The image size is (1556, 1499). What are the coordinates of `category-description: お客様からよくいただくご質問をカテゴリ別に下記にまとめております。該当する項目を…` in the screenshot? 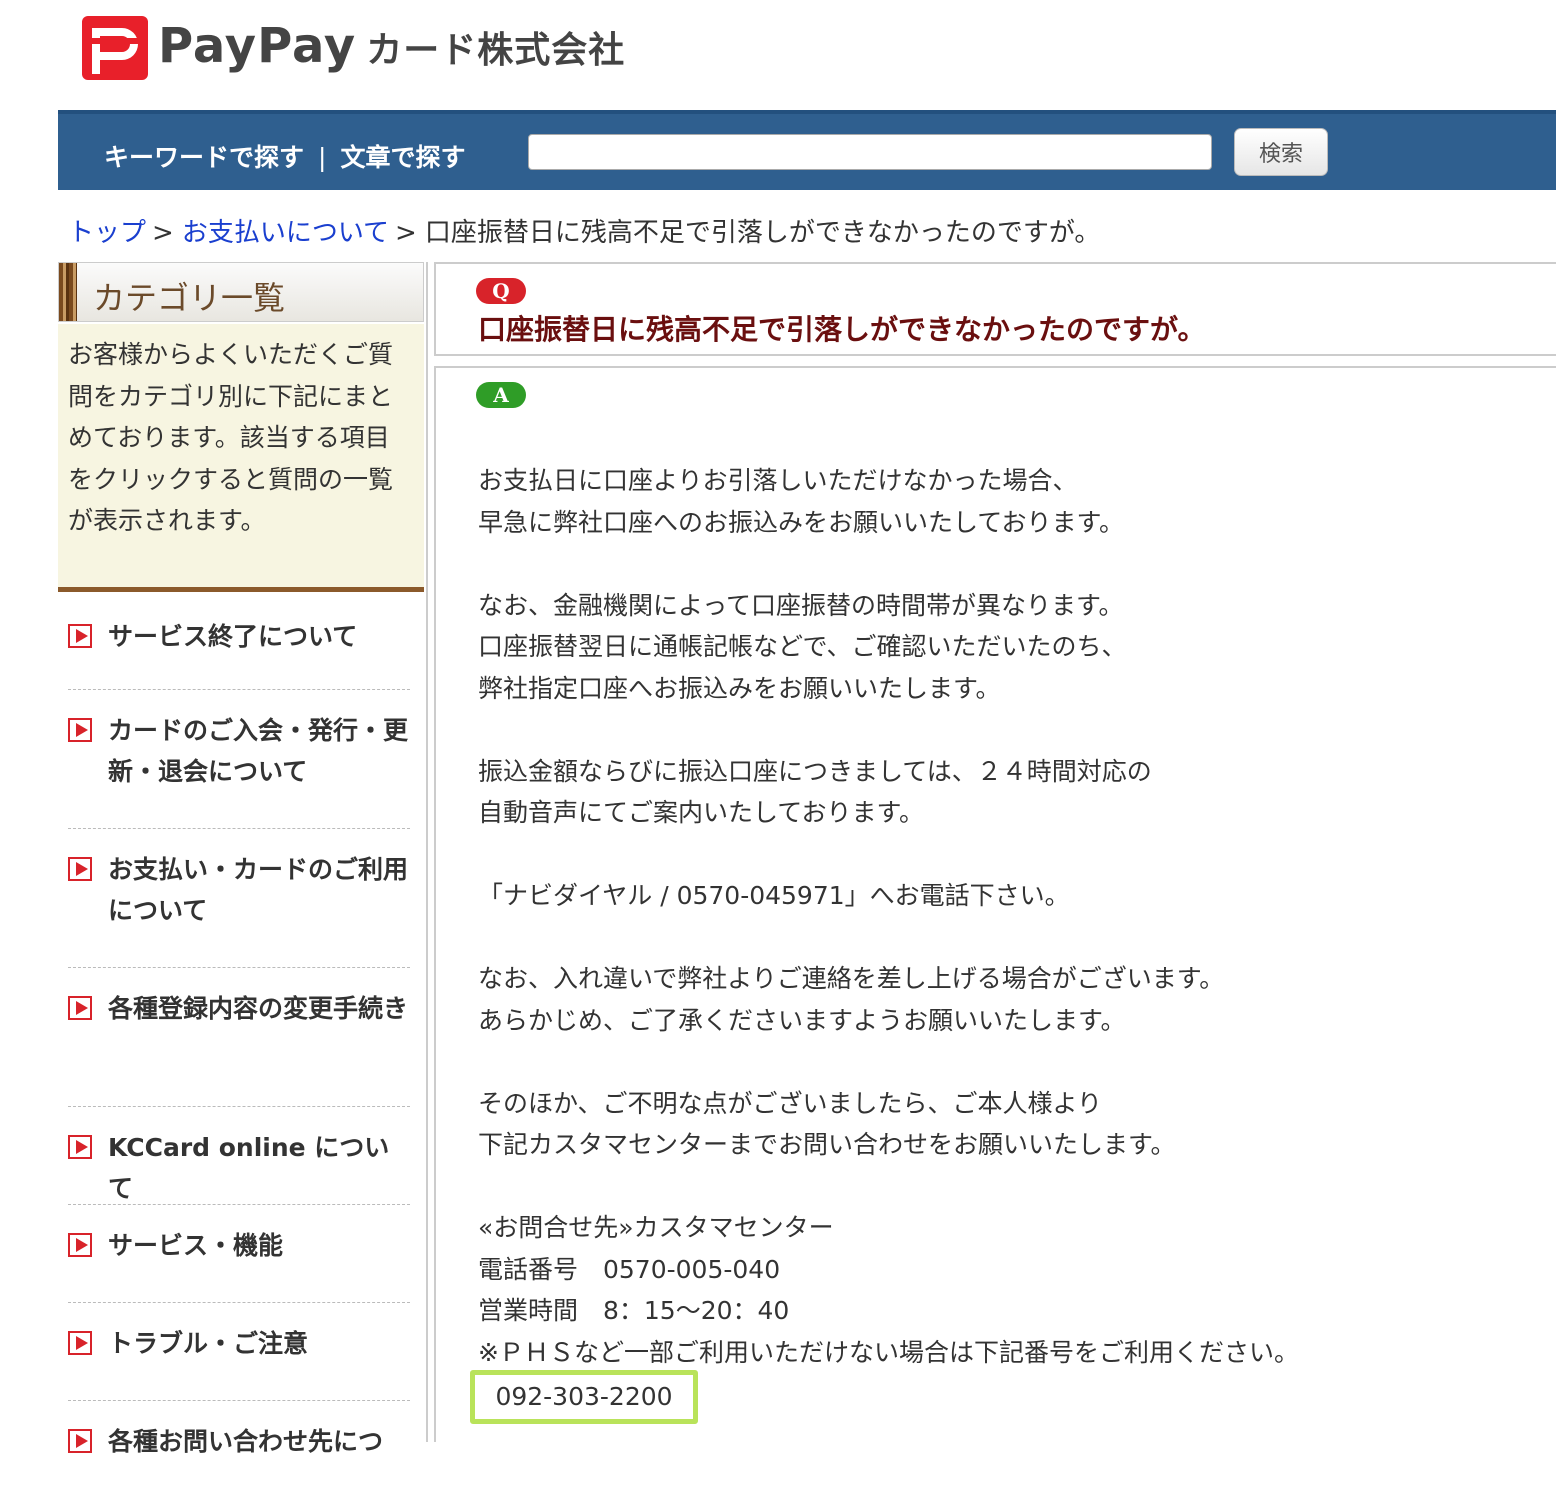 It's located at (241, 458).